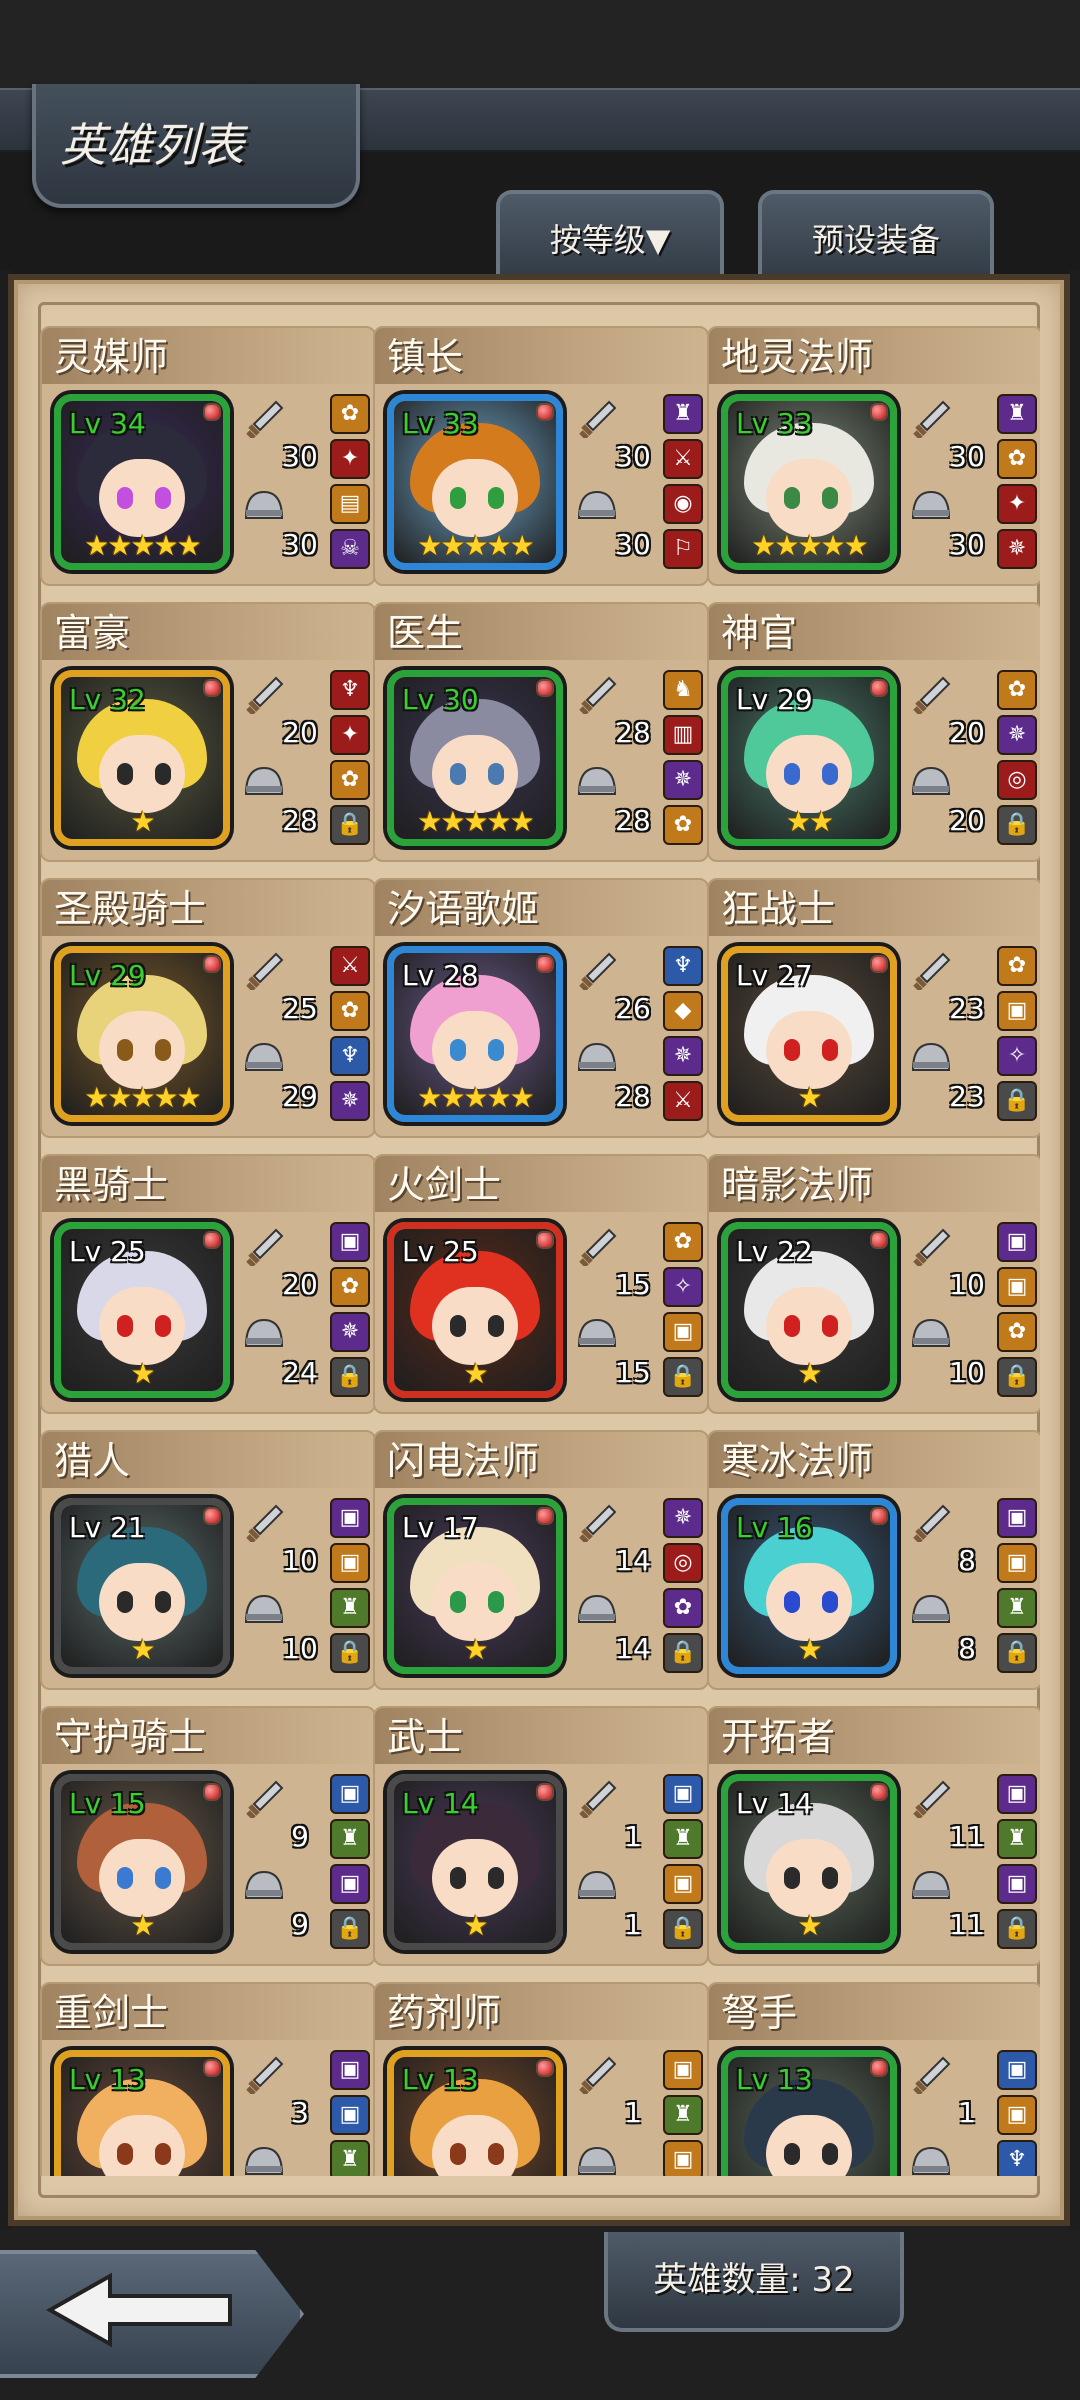 This screenshot has height=2400, width=1080. What do you see at coordinates (142, 758) in the screenshot?
I see `hero-portrait: Lv 32 ★` at bounding box center [142, 758].